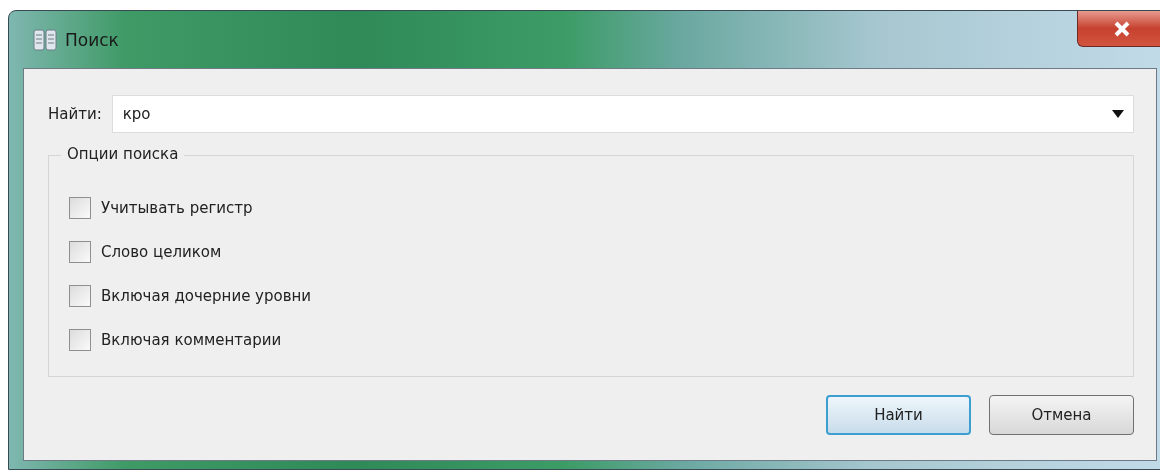 The height and width of the screenshot is (470, 1160). What do you see at coordinates (45, 39) in the screenshot?
I see `book-icon` at bounding box center [45, 39].